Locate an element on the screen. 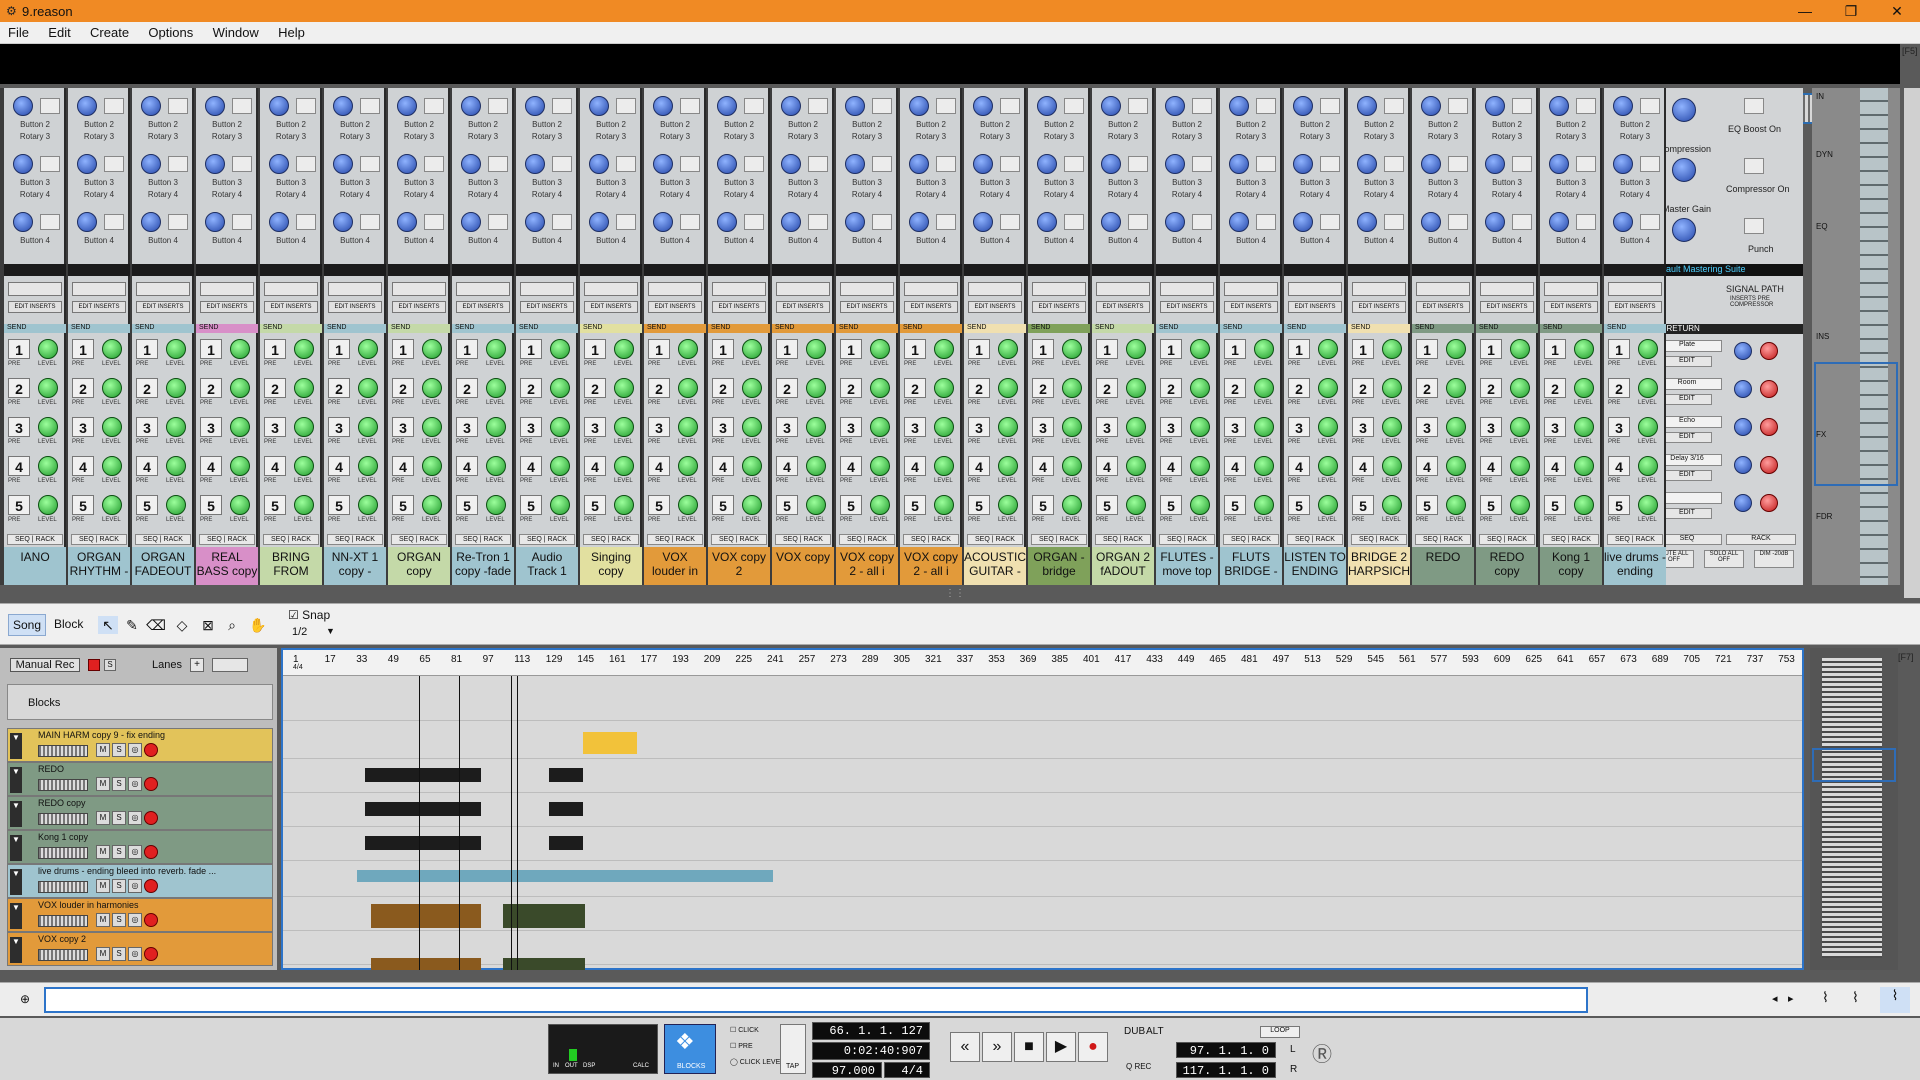 This screenshot has width=1920, height=1080. track-name: MAIN HARM copy 9 - fix ending is located at coordinates (101, 735).